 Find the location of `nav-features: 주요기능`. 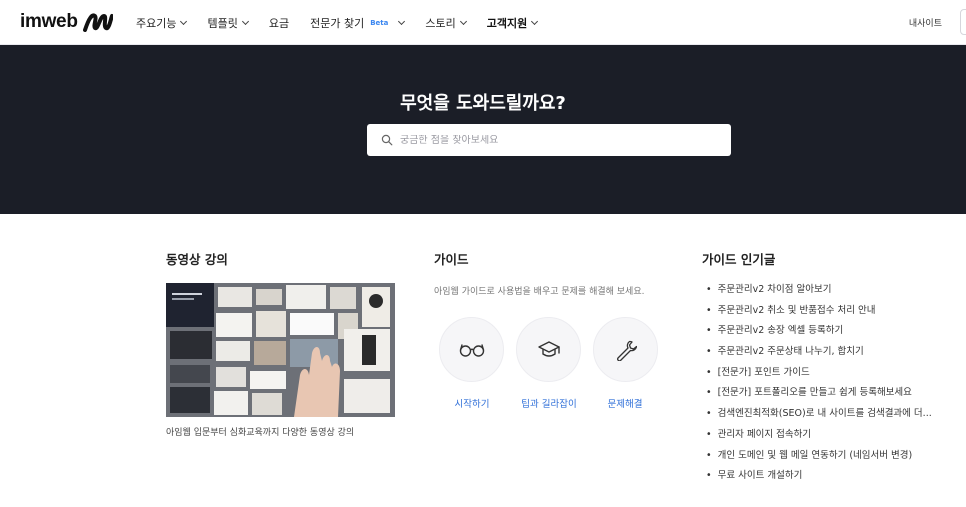

nav-features: 주요기능 is located at coordinates (162, 23).